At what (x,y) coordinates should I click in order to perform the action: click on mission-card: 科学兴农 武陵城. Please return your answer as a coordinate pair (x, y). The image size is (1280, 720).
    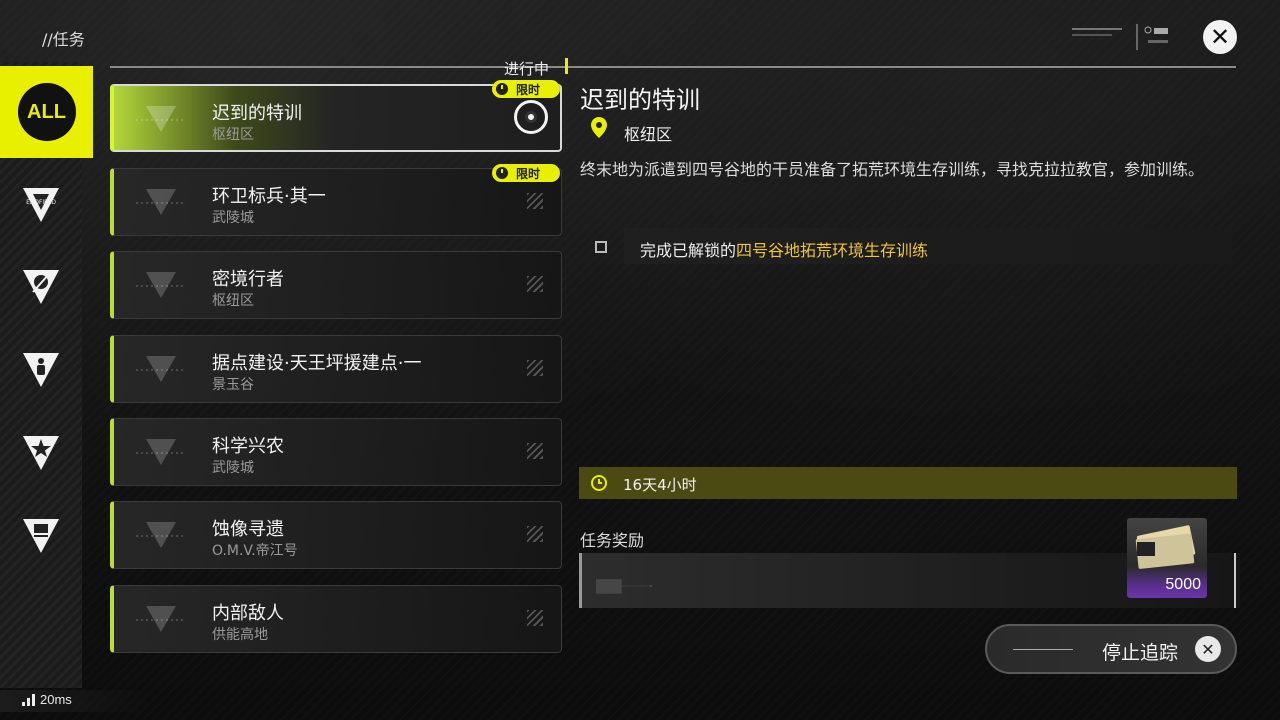
    Looking at the image, I should click on (336, 452).